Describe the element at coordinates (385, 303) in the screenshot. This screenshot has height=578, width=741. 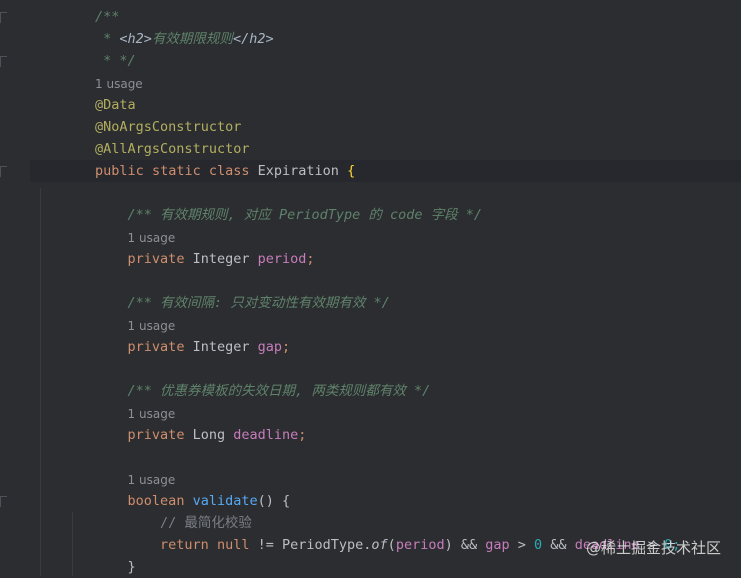
I see `code-line: /** 有效间隔: 只对变动性有效期有效 */` at that location.